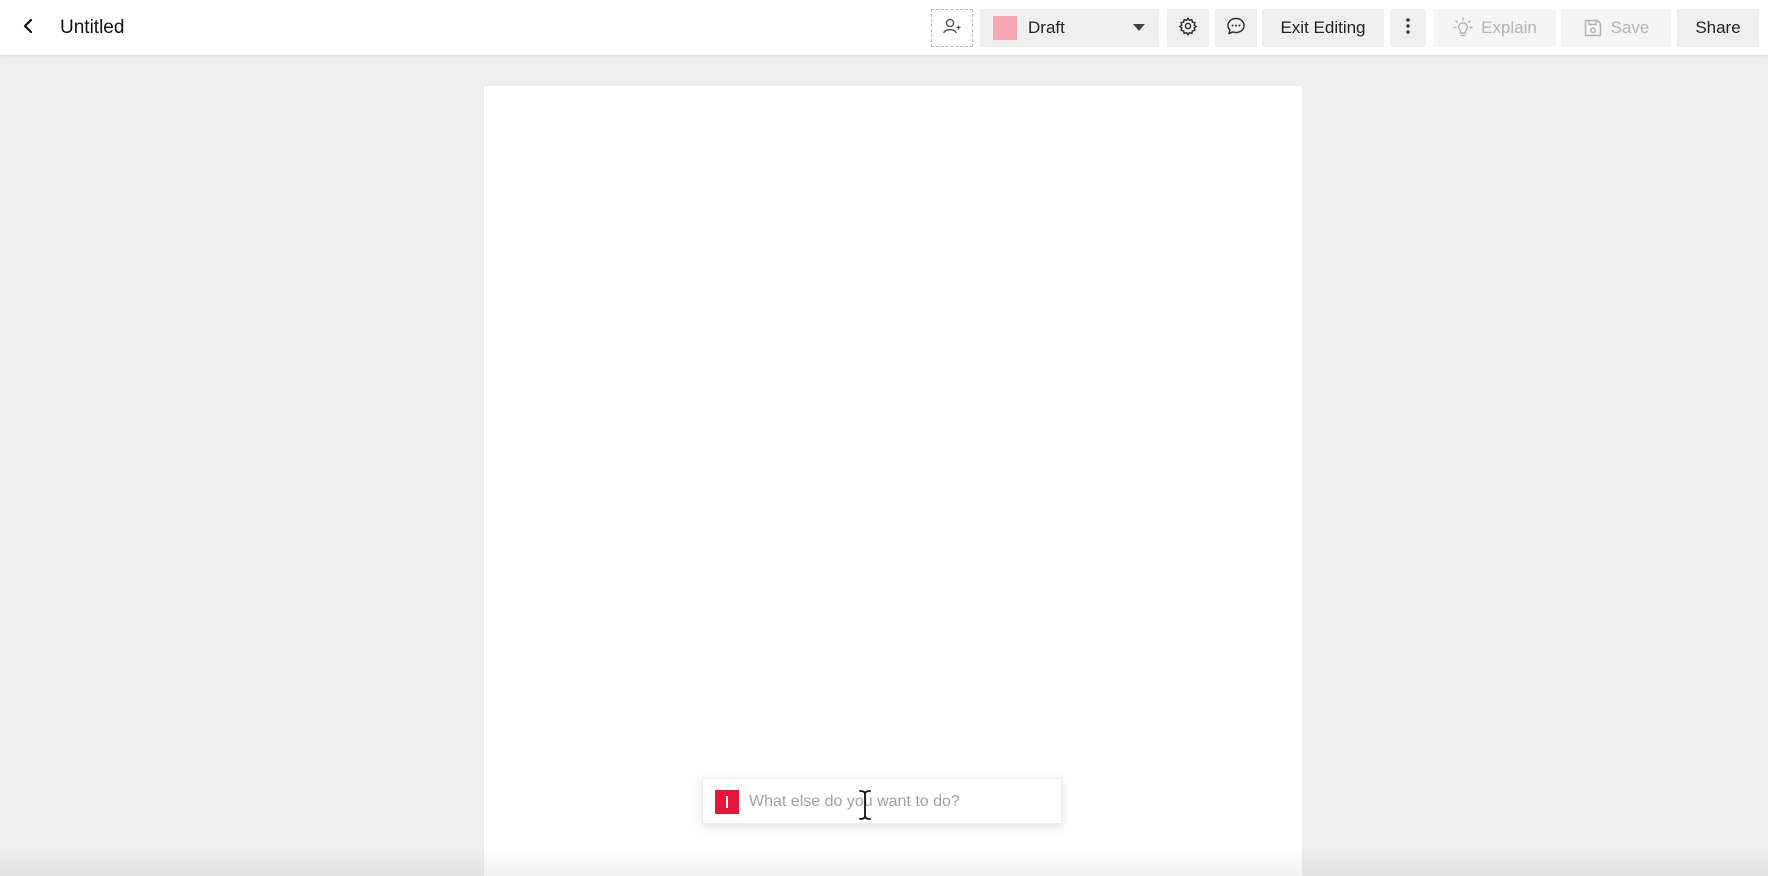 Image resolution: width=1768 pixels, height=876 pixels. Describe the element at coordinates (1718, 28) in the screenshot. I see `share-button: Share` at that location.